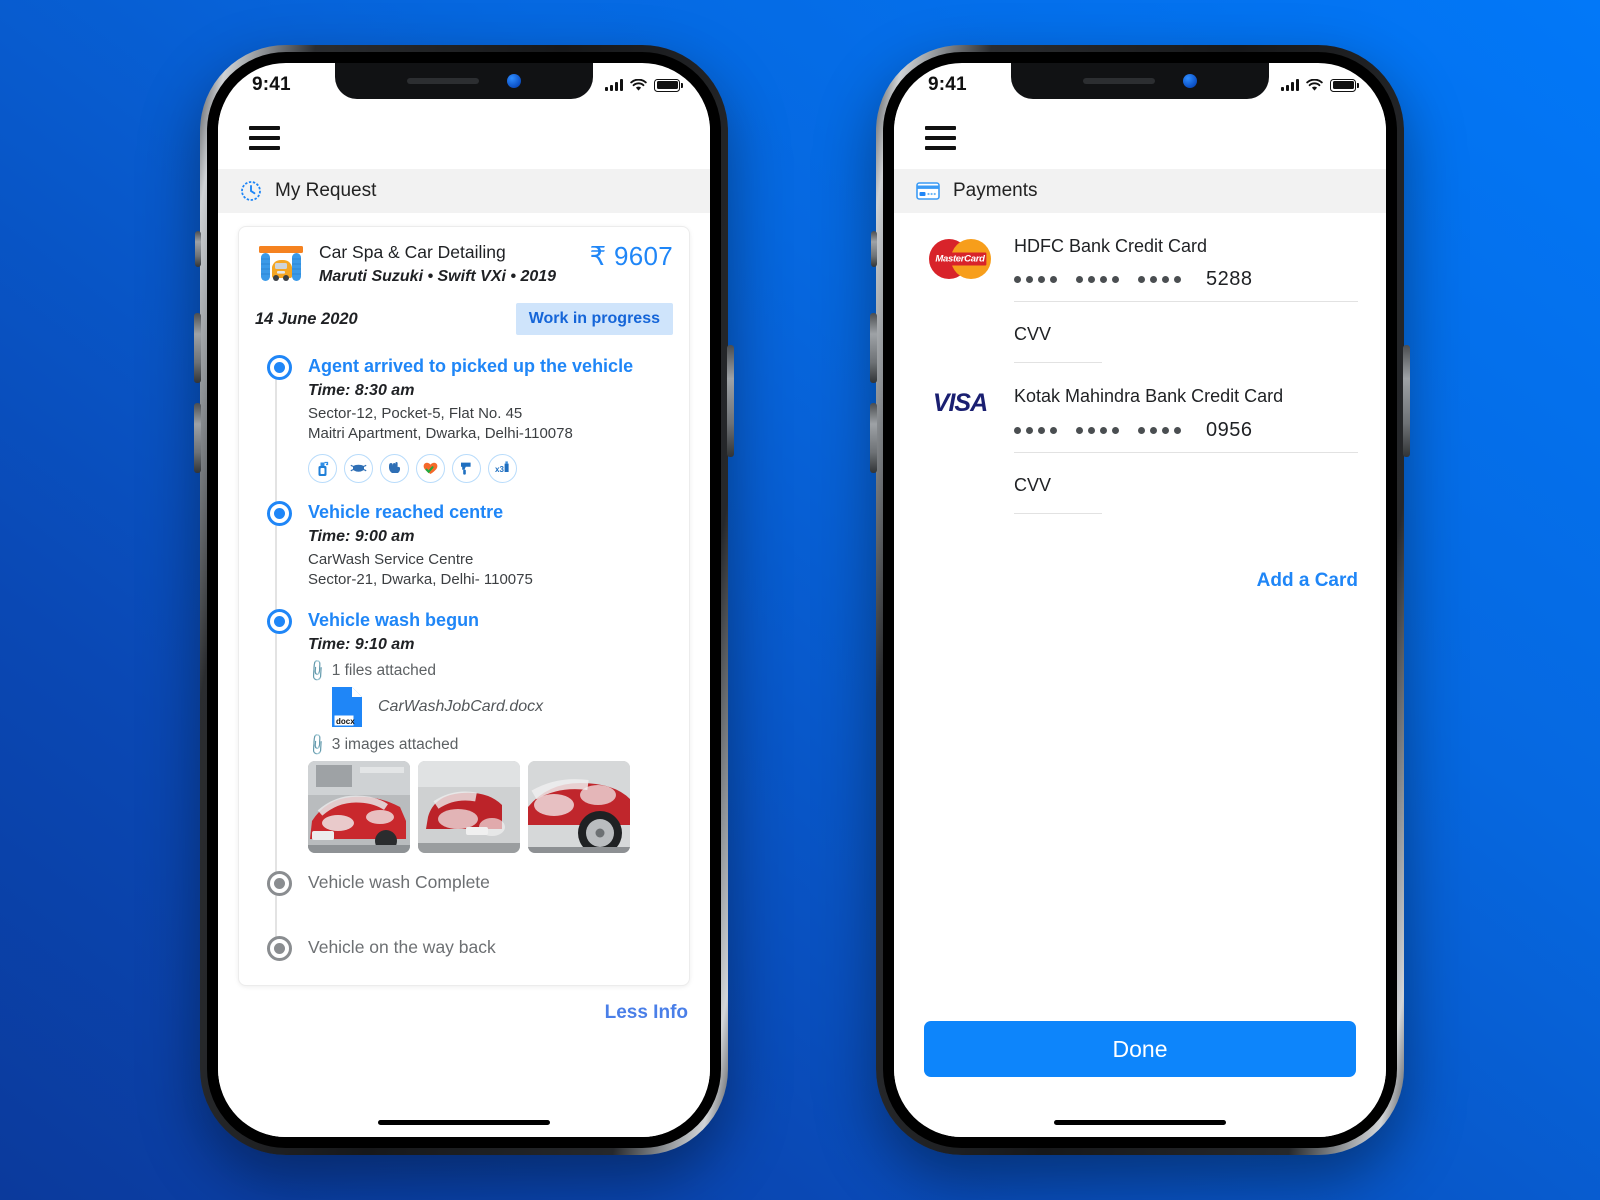 This screenshot has height=1200, width=1600. Describe the element at coordinates (391, 559) in the screenshot. I see `address-line-1: CarWash Service Centre` at that location.